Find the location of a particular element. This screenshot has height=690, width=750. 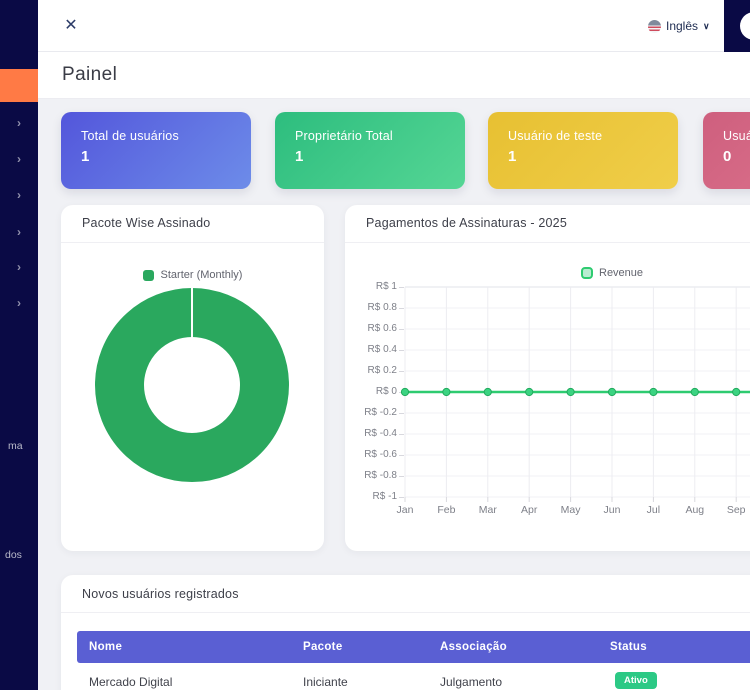

user-menu-block is located at coordinates (737, 26).